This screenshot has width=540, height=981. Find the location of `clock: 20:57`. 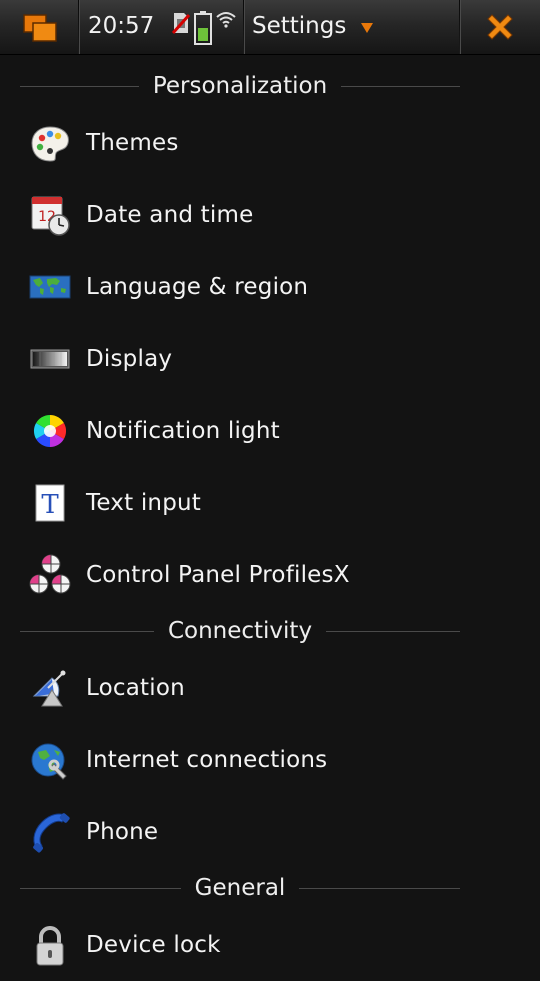

clock: 20:57 is located at coordinates (121, 26).